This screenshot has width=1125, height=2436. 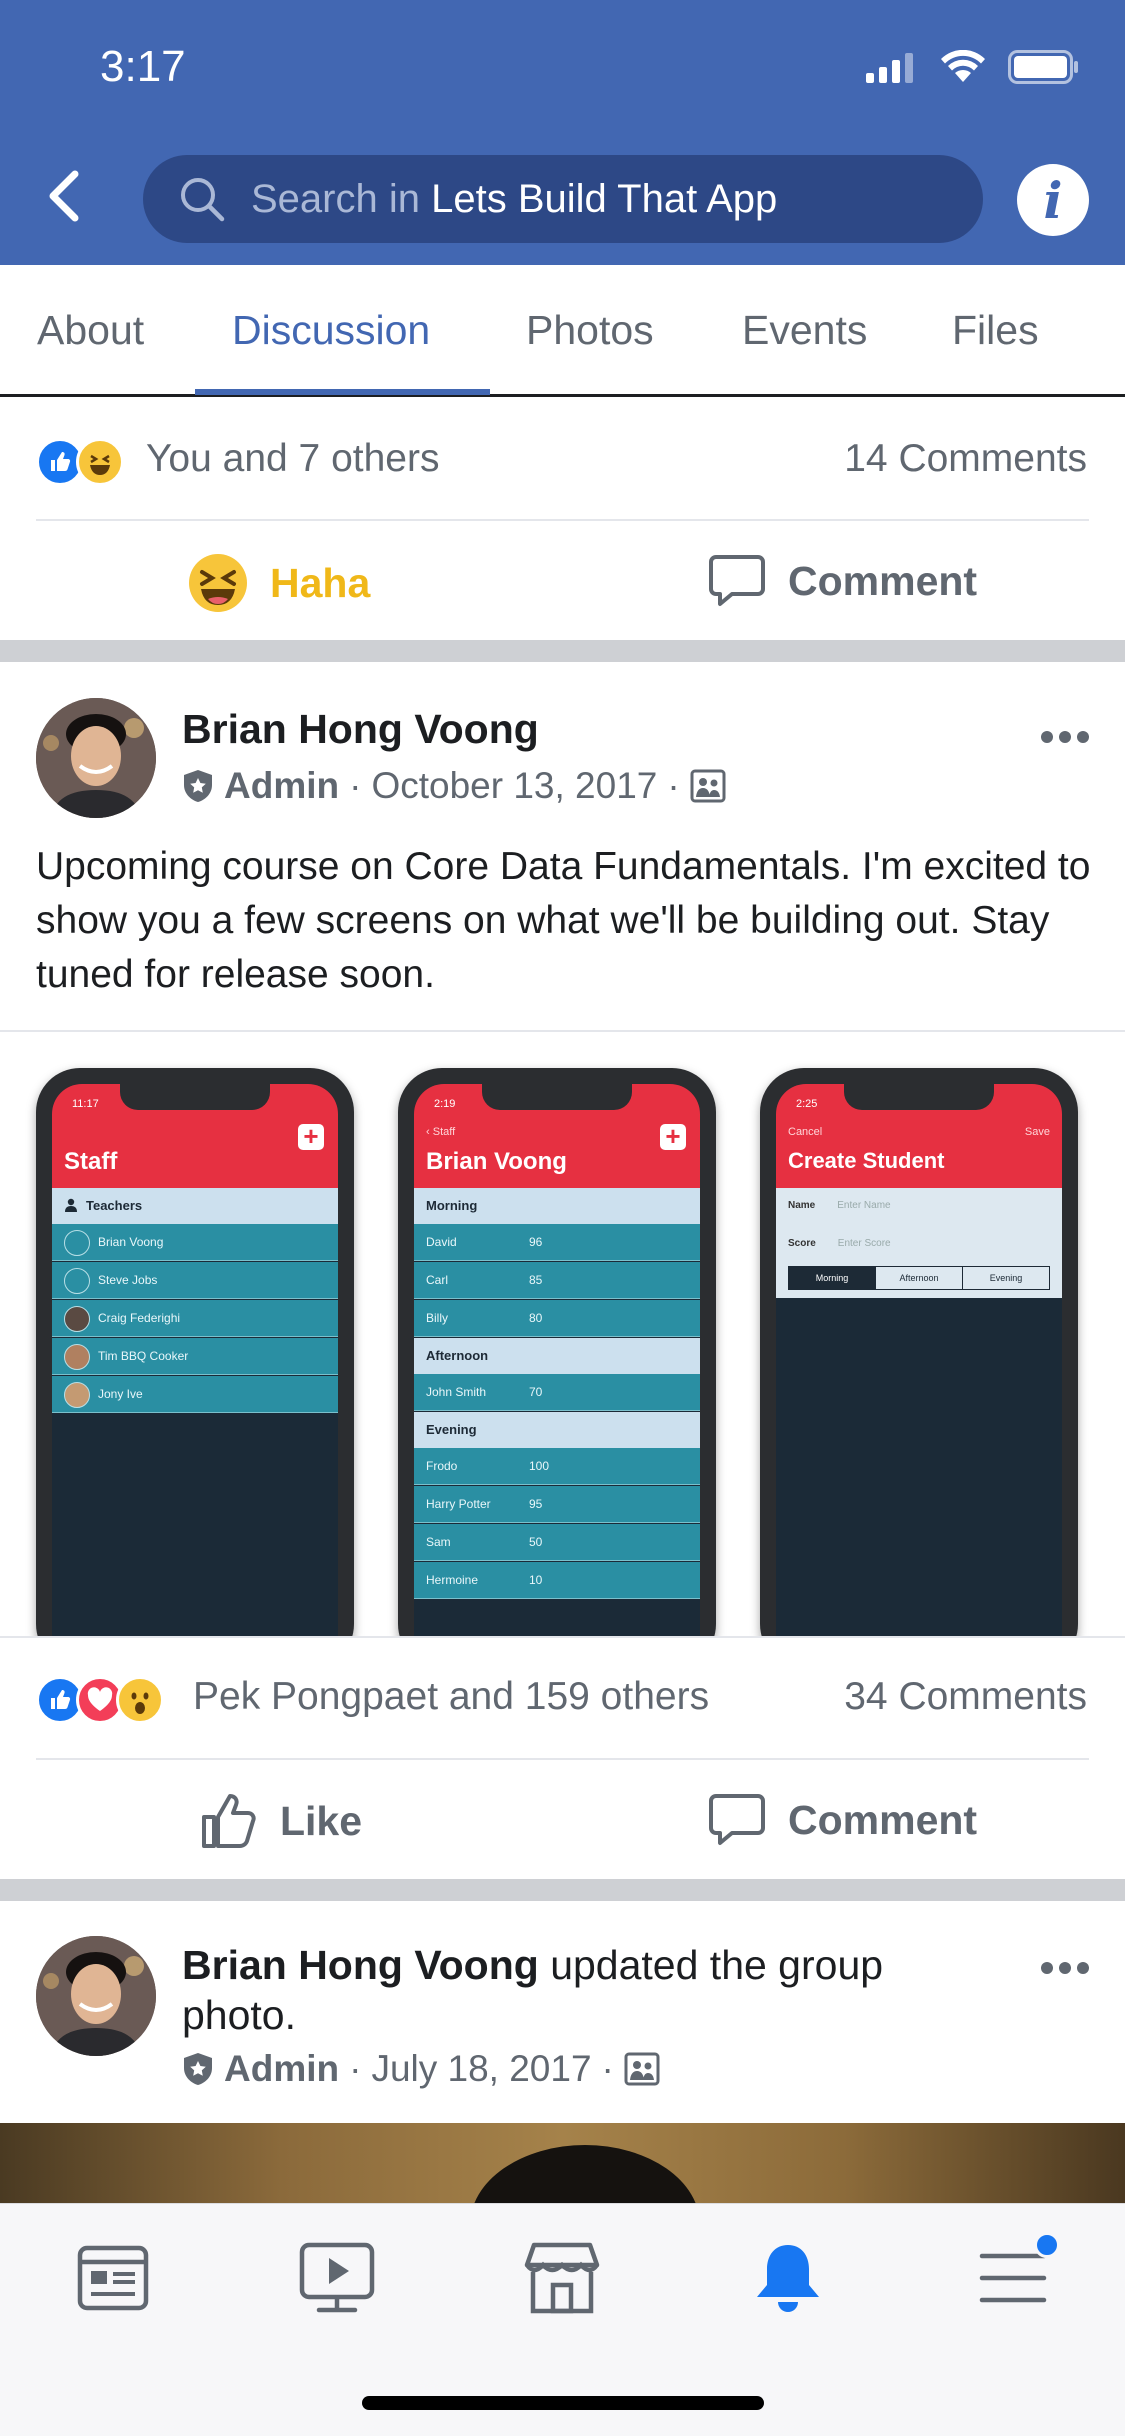 What do you see at coordinates (331, 330) in the screenshot?
I see `tab-discussion: Discussion` at bounding box center [331, 330].